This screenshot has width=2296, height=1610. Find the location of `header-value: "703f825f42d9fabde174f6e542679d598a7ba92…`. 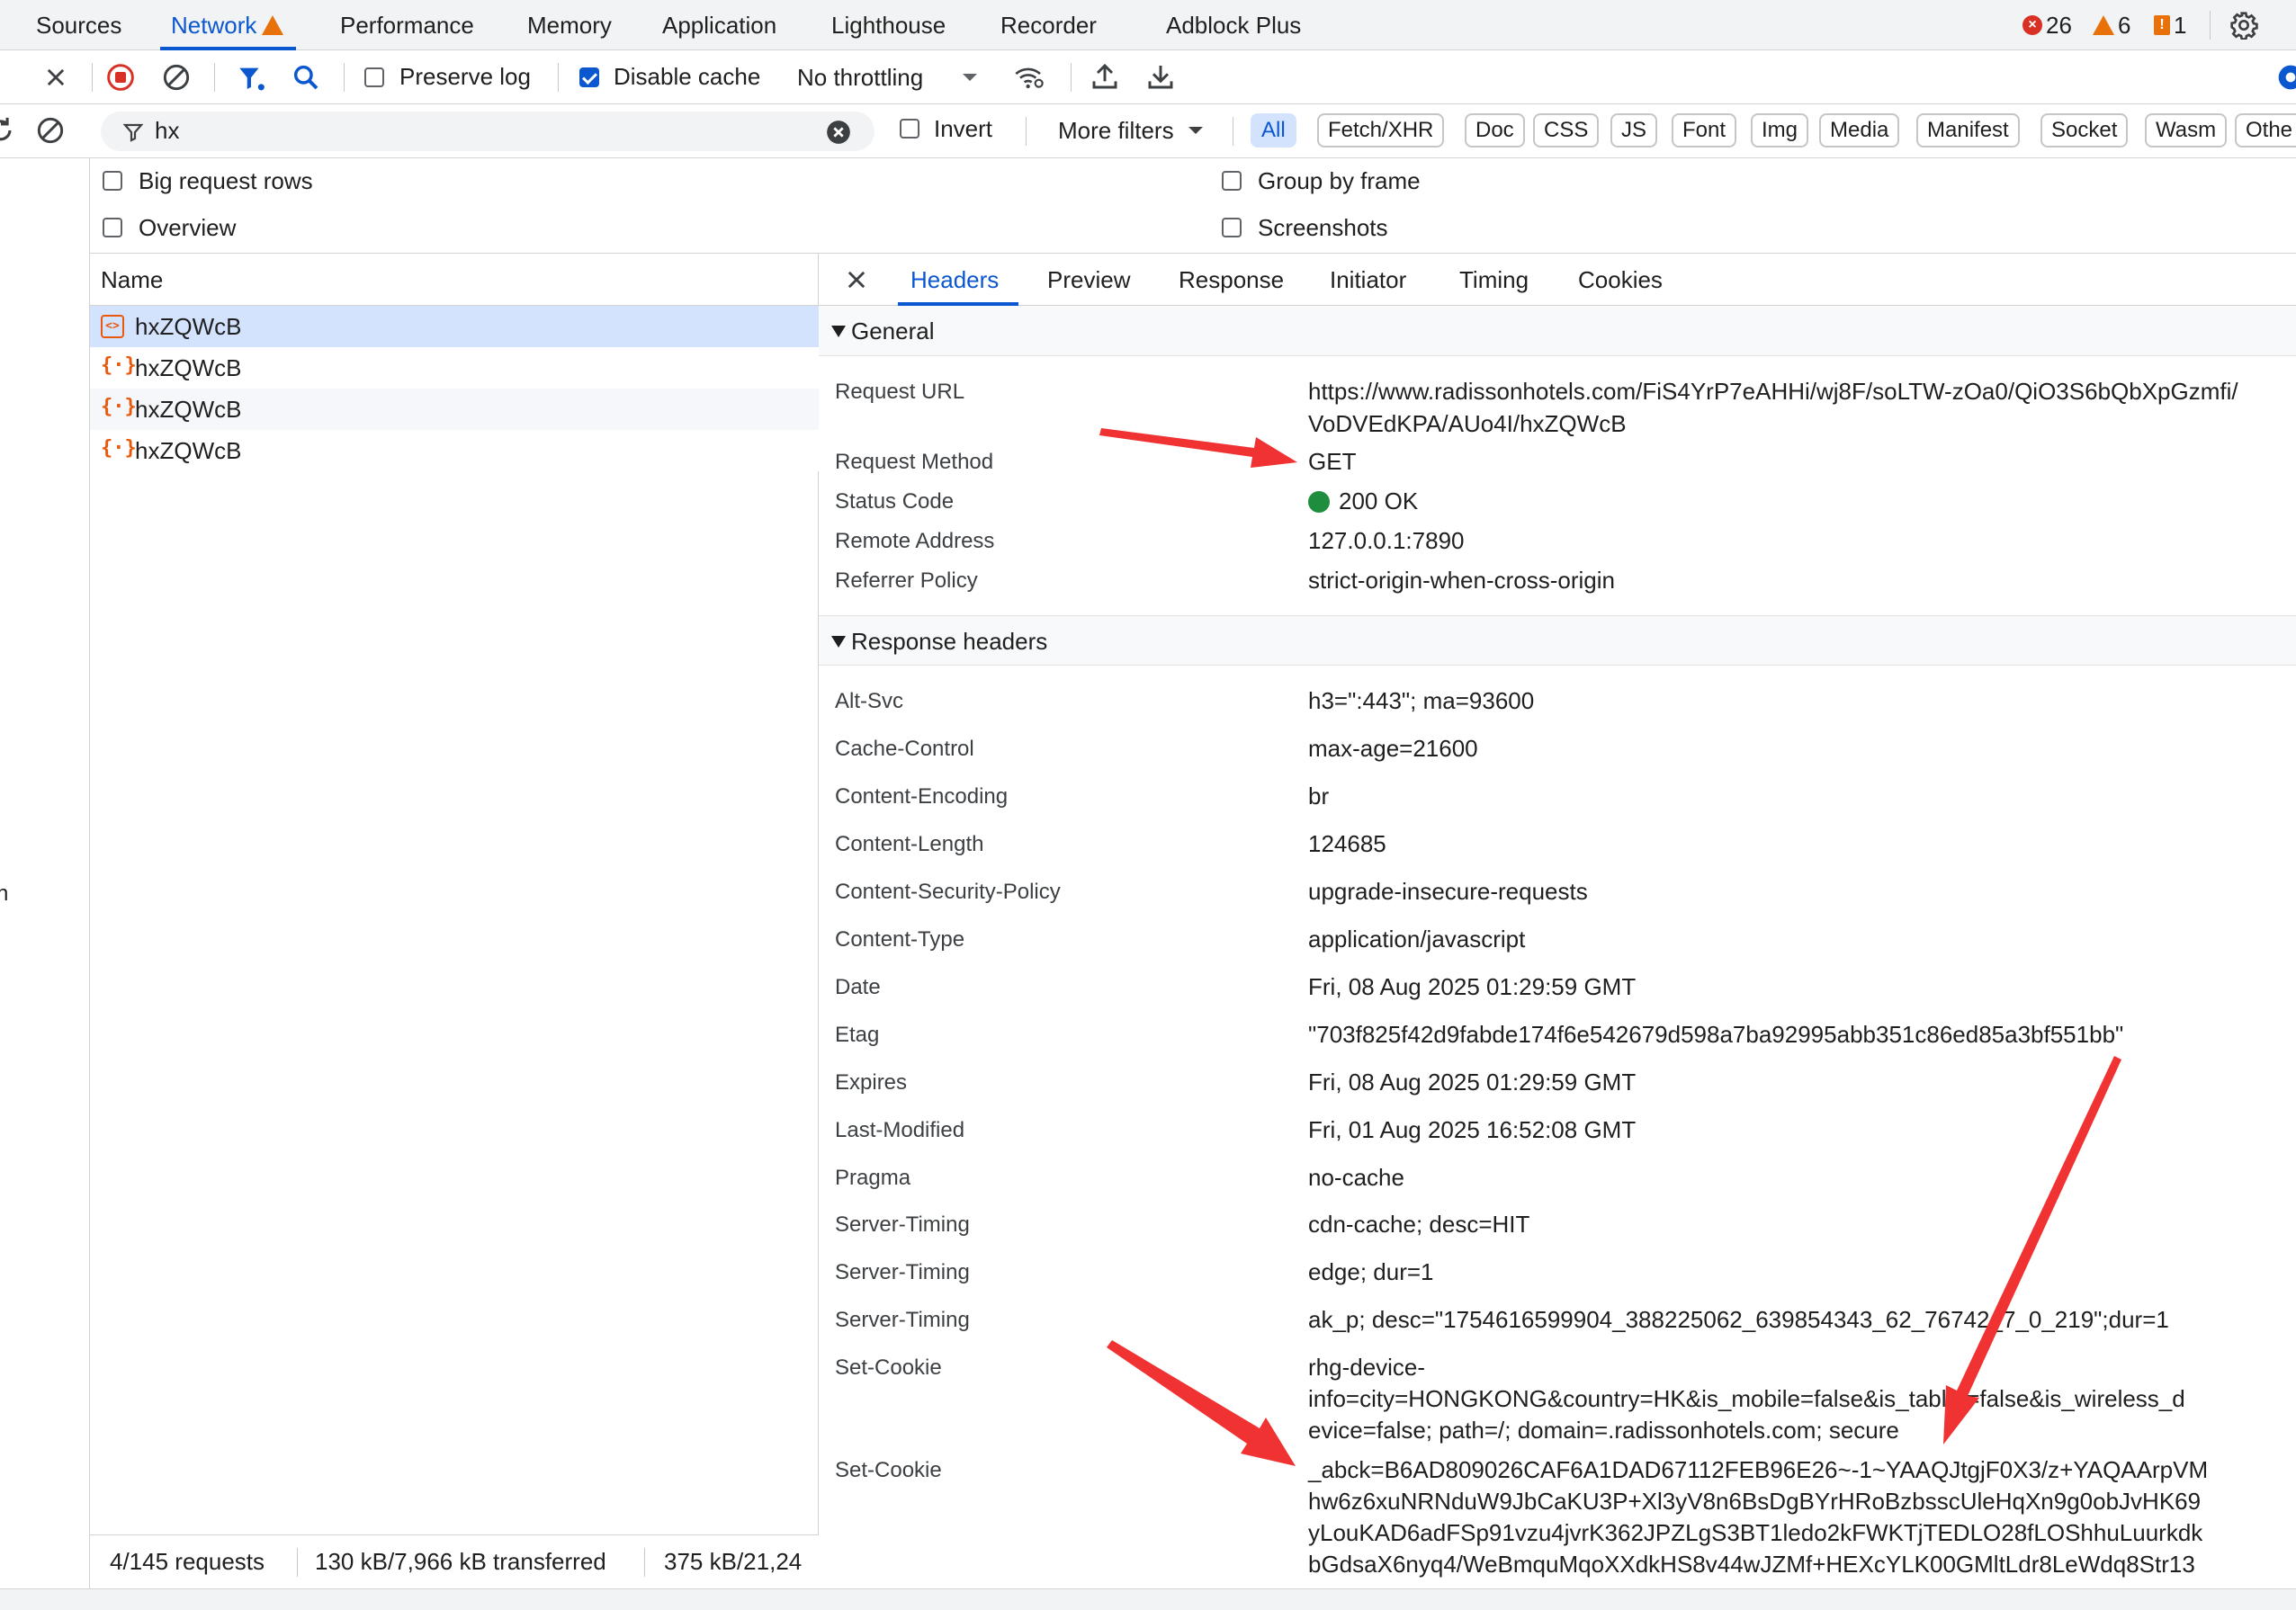

header-value: "703f825f42d9fabde174f6e542679d598a7ba92… is located at coordinates (1716, 1034).